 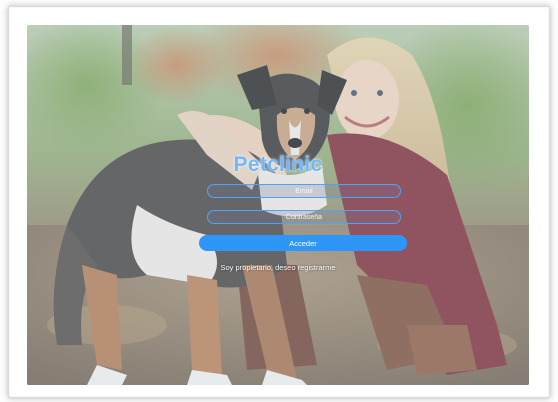 I want to click on email-field, so click(x=304, y=191).